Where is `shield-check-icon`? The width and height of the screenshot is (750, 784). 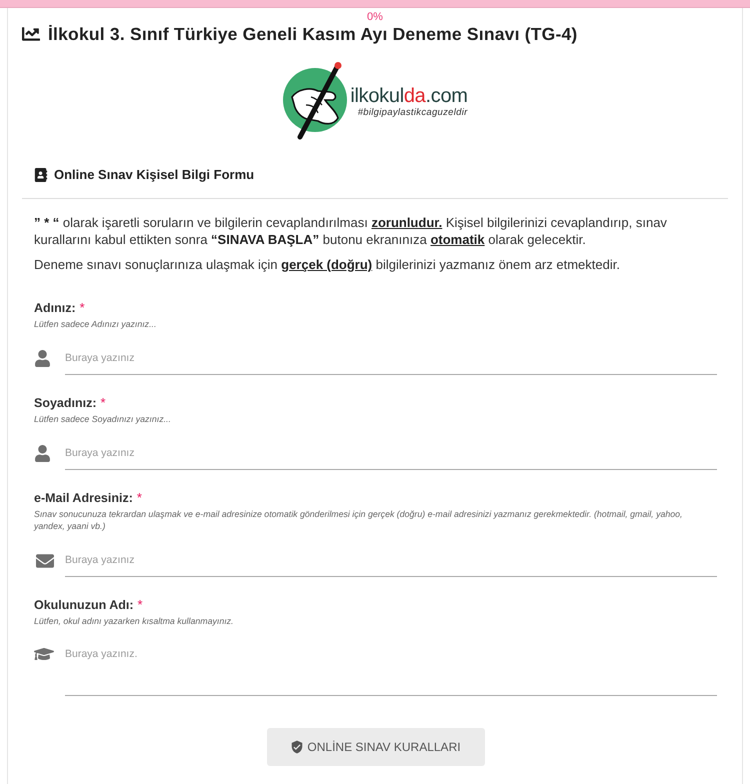
shield-check-icon is located at coordinates (297, 747).